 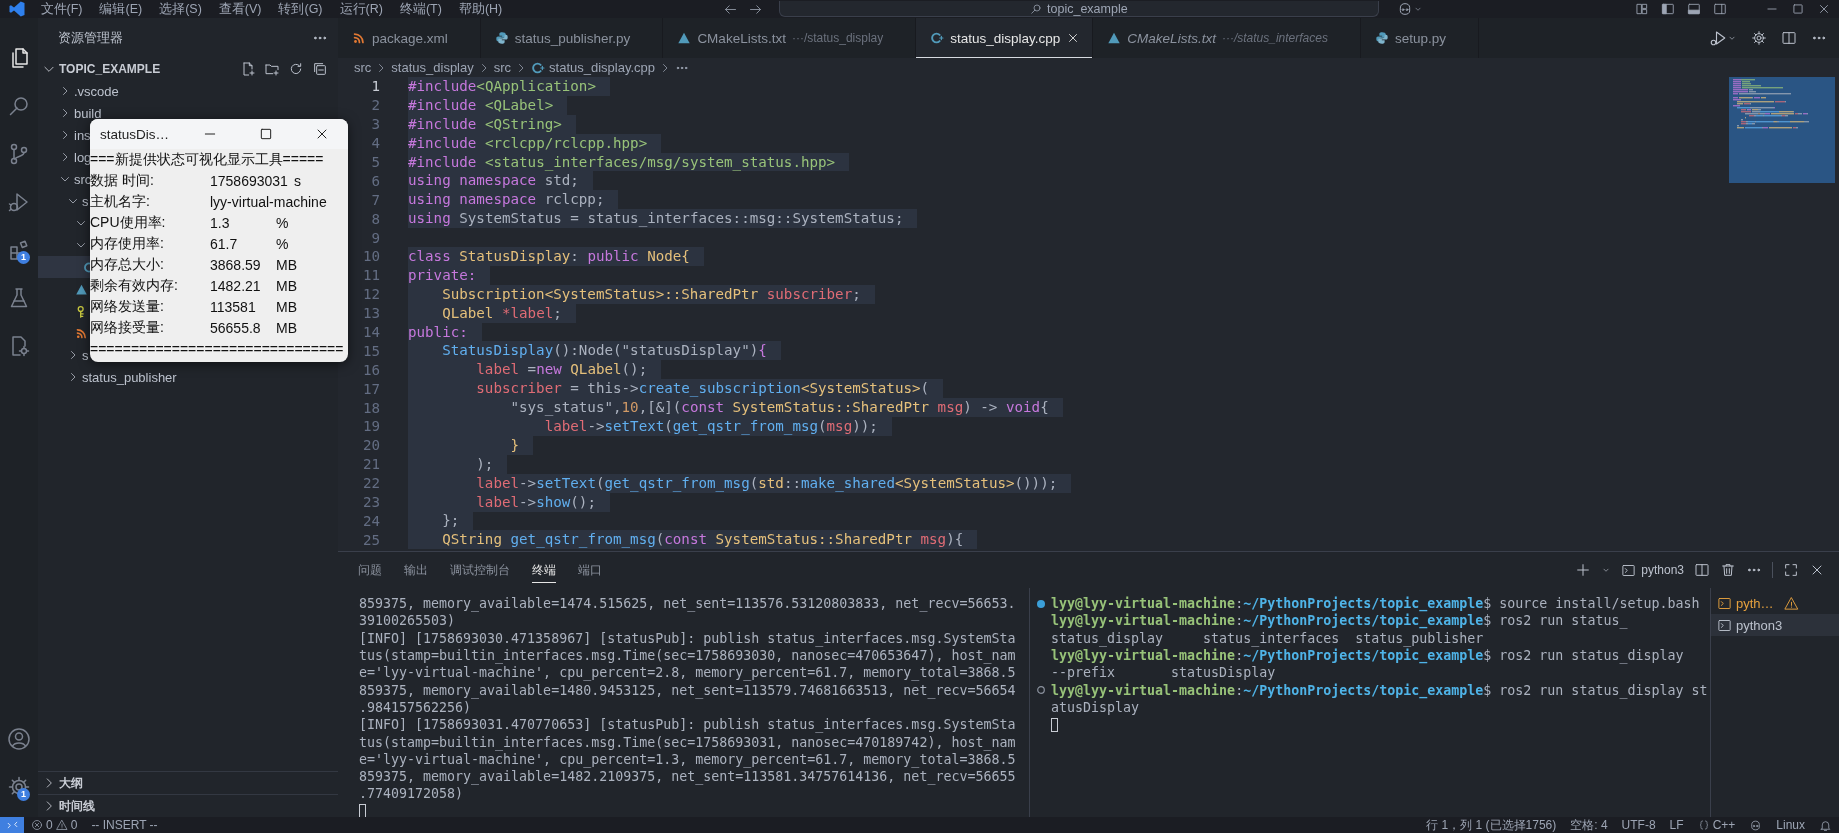 What do you see at coordinates (370, 520) in the screenshot?
I see `line-number: 24` at bounding box center [370, 520].